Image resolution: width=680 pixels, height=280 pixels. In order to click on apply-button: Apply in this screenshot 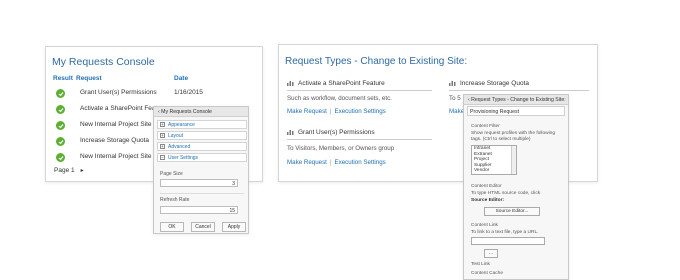, I will do `click(234, 227)`.